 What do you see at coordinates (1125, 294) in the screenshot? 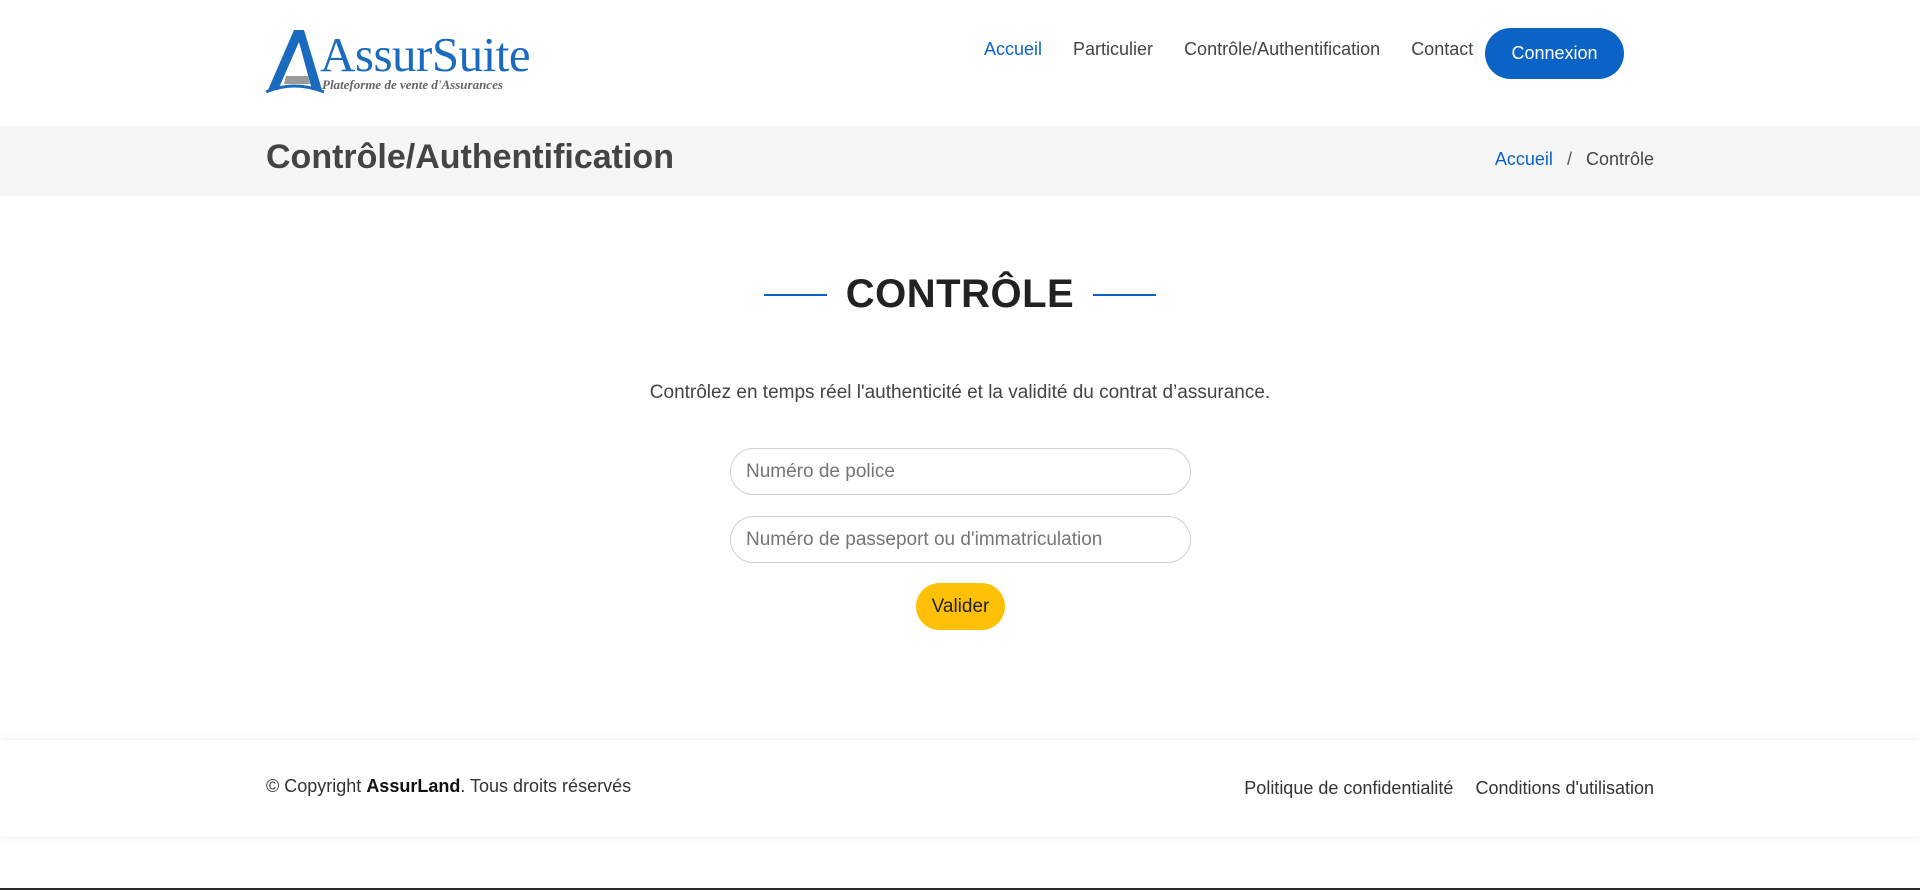
I see `heading-right-rule` at bounding box center [1125, 294].